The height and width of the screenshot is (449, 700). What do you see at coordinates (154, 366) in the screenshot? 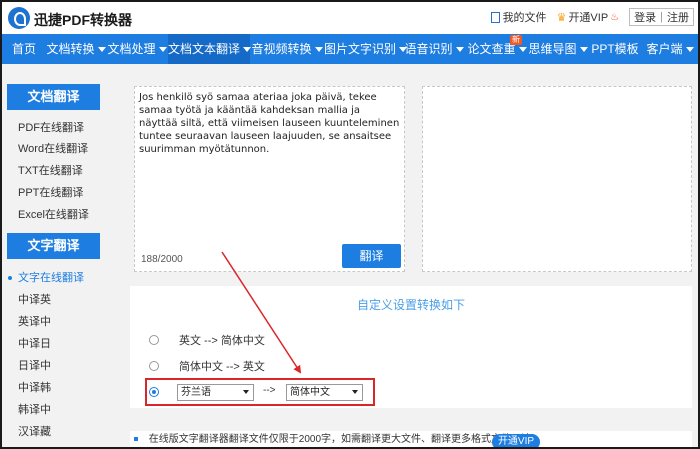
I see `radio-zh-to-en` at bounding box center [154, 366].